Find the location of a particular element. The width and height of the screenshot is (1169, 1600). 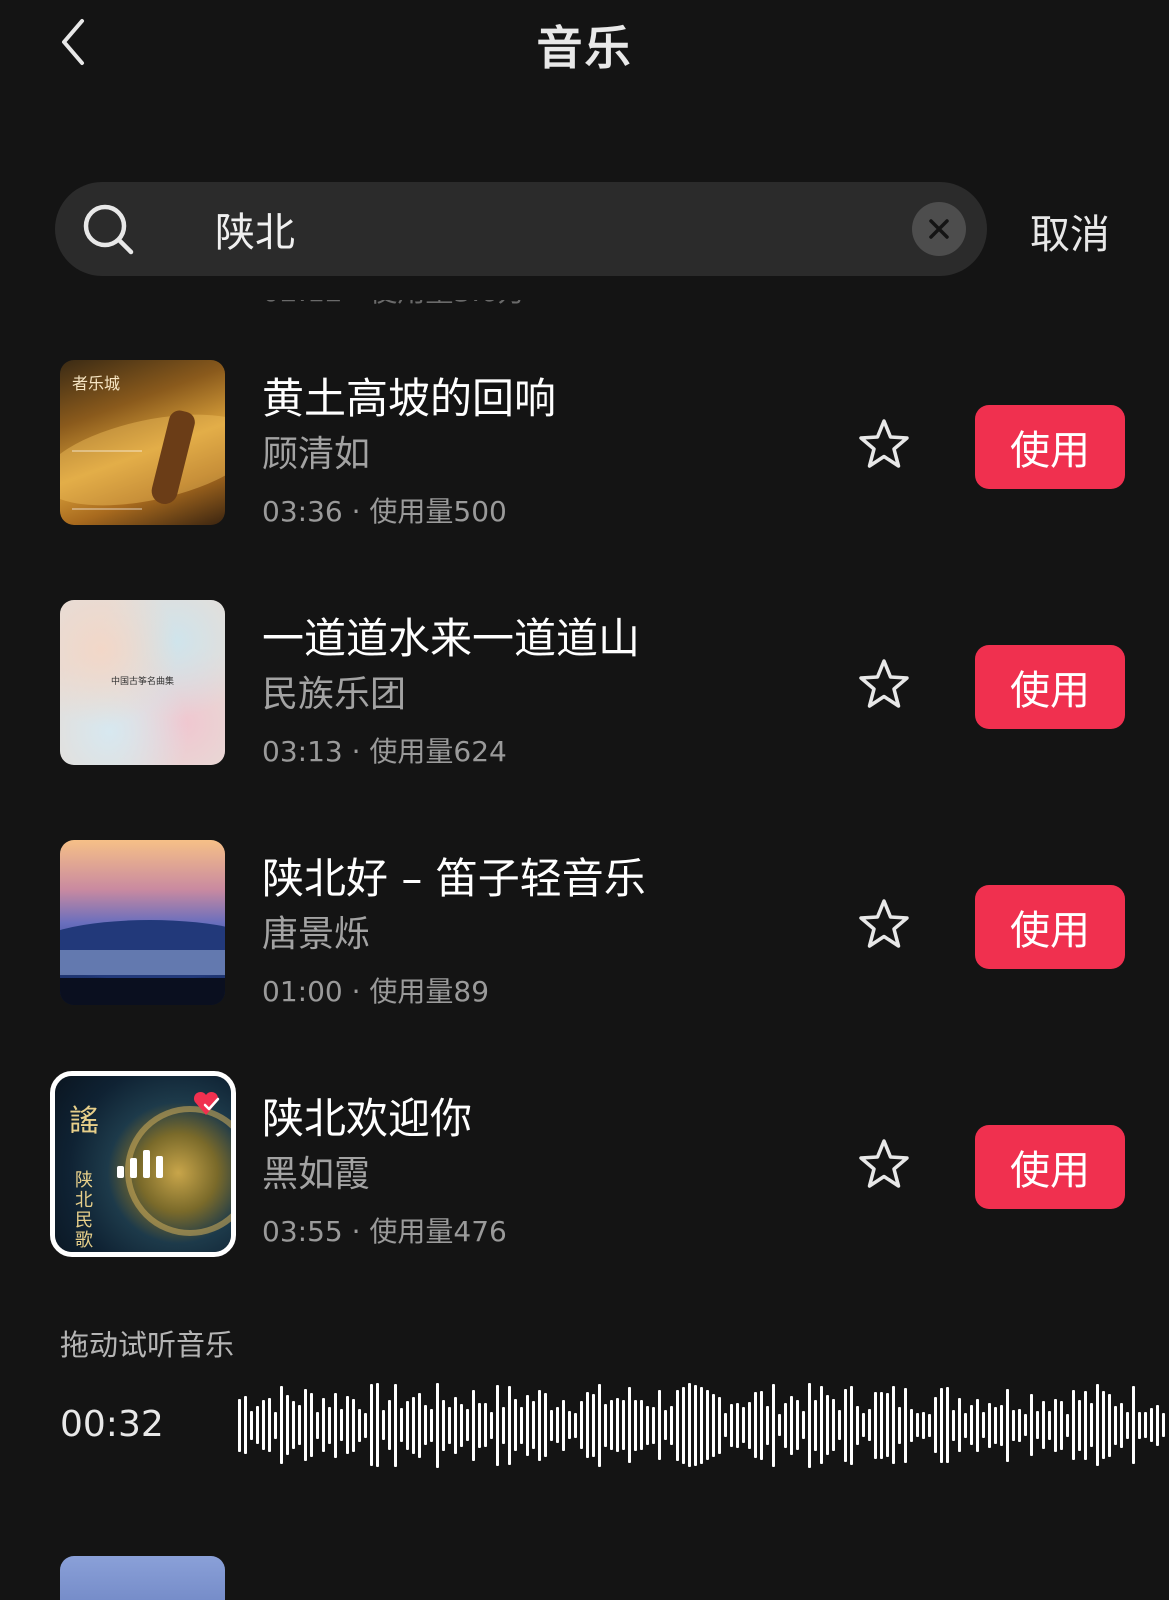

song-title: 陕北欢迎你 is located at coordinates (367, 1118).